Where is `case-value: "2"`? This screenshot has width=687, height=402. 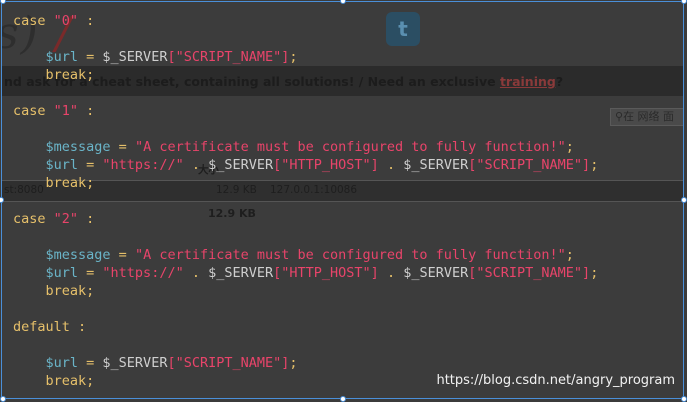
case-value: "2" is located at coordinates (66, 219).